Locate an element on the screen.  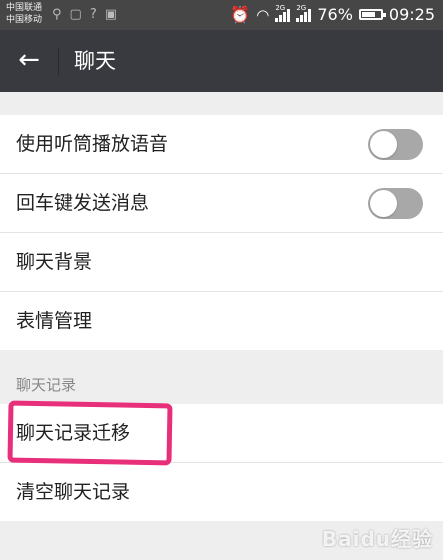
setting-row-chat-background: 聊天背景 is located at coordinates (221, 262).